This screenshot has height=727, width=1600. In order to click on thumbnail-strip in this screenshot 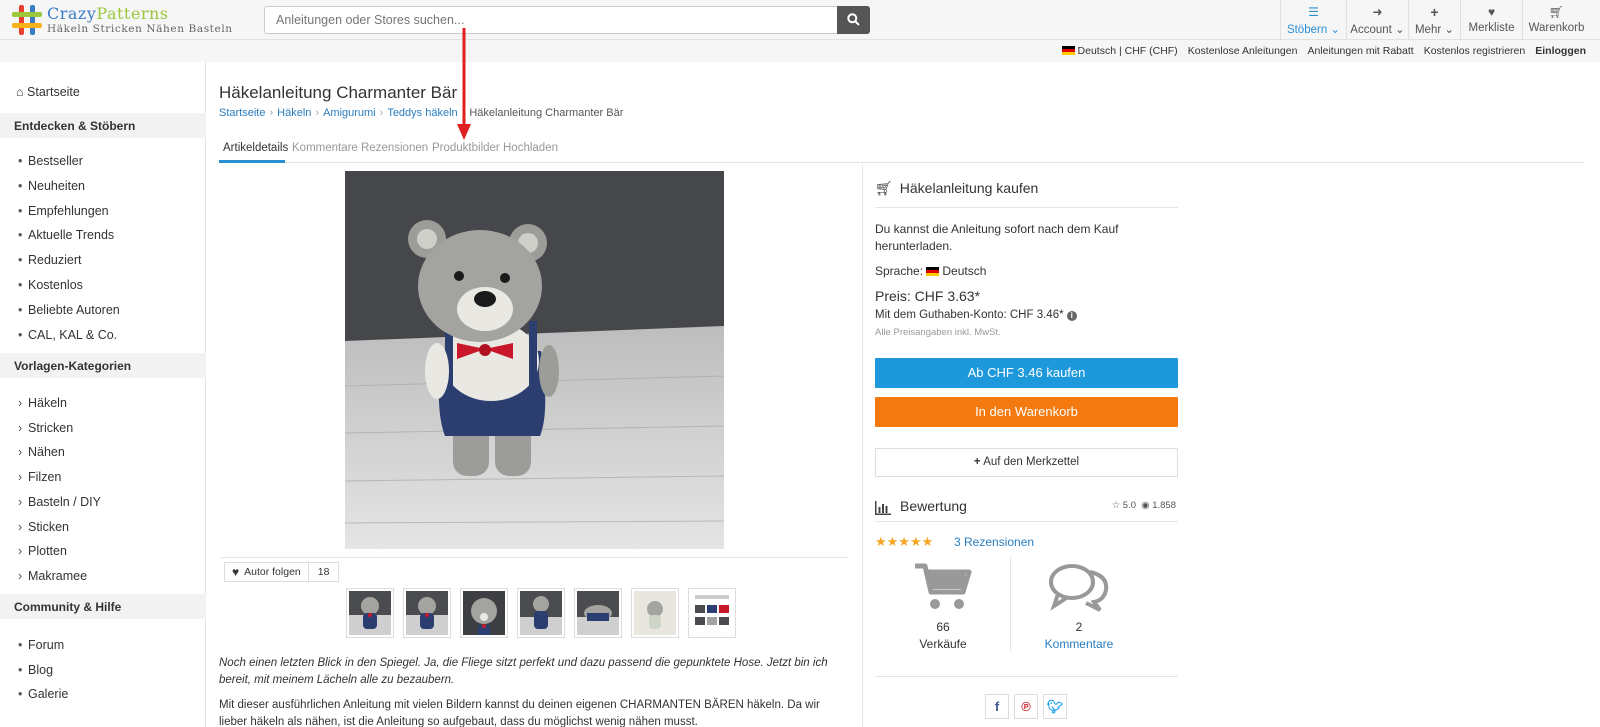, I will do `click(541, 613)`.